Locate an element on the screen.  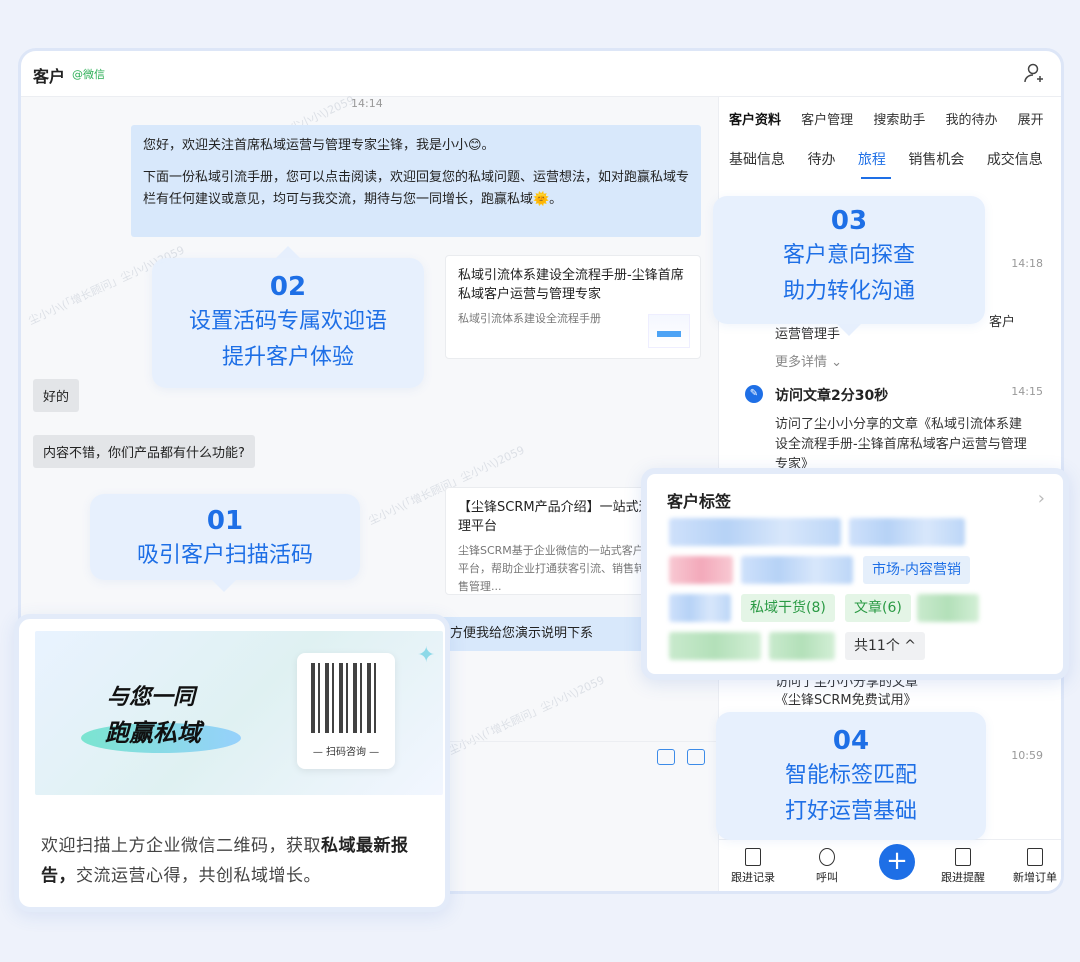
follow-record-button: 跟进记录 is located at coordinates (753, 866).